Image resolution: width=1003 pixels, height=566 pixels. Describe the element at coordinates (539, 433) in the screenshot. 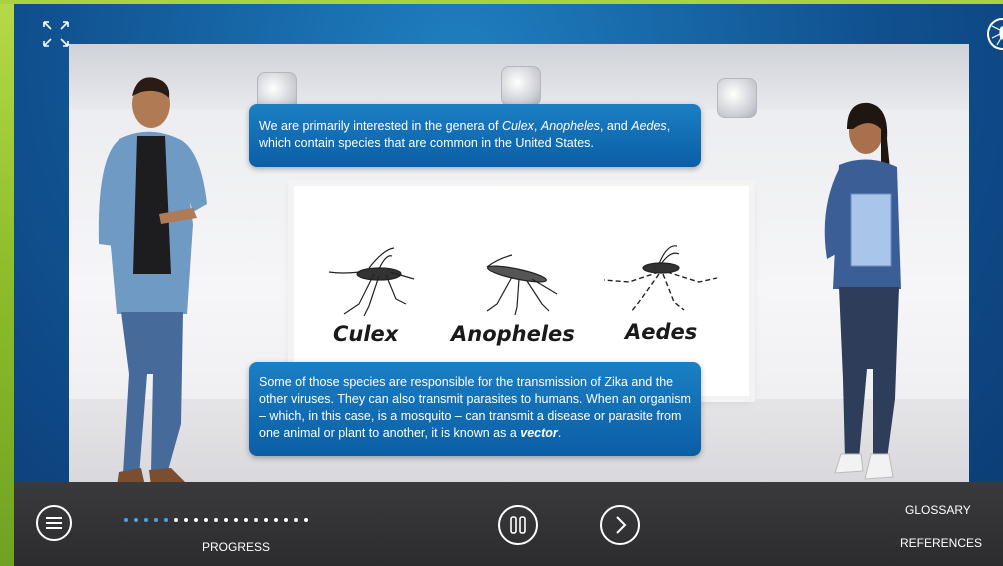

I see `term-vector: vector` at that location.